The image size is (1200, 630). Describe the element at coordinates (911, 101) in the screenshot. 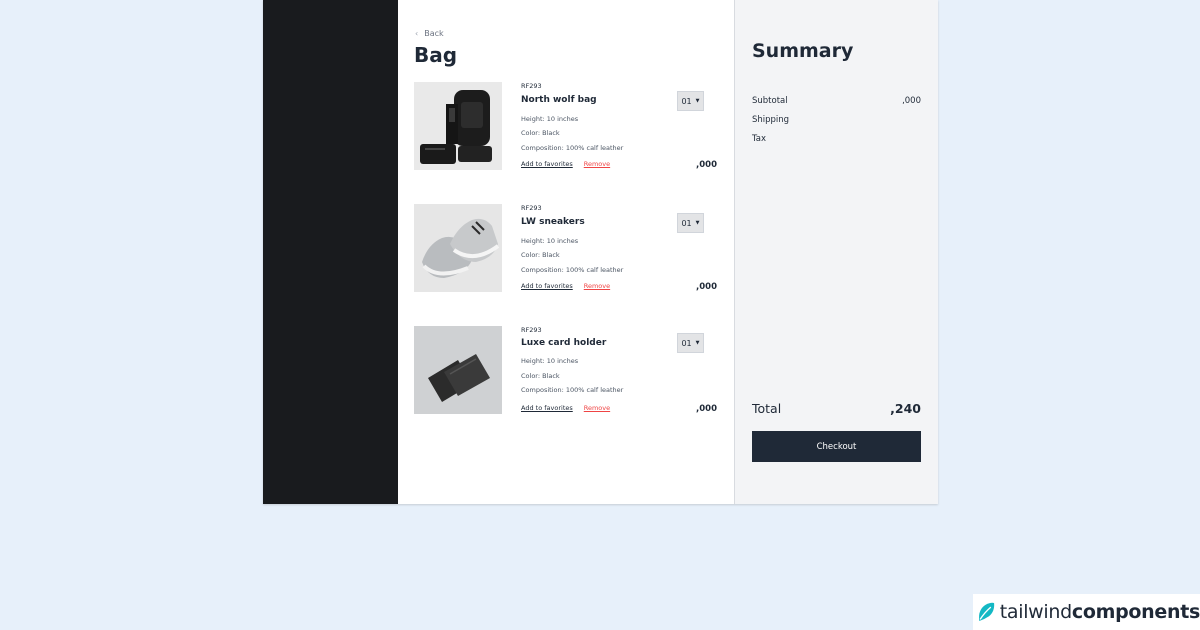

I see `subtotal-value: ,000` at that location.